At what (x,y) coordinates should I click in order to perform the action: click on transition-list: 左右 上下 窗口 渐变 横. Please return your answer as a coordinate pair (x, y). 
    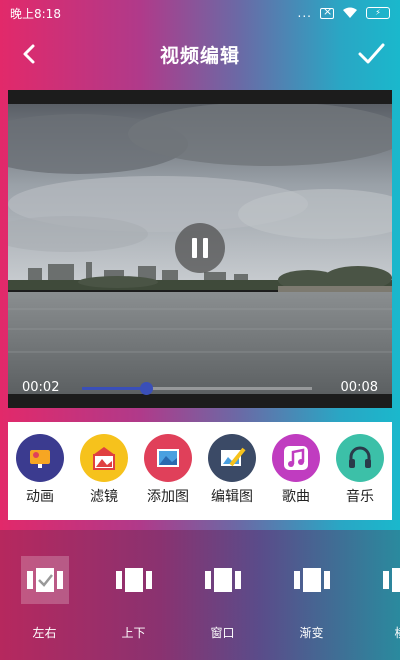
    Looking at the image, I should click on (200, 598).